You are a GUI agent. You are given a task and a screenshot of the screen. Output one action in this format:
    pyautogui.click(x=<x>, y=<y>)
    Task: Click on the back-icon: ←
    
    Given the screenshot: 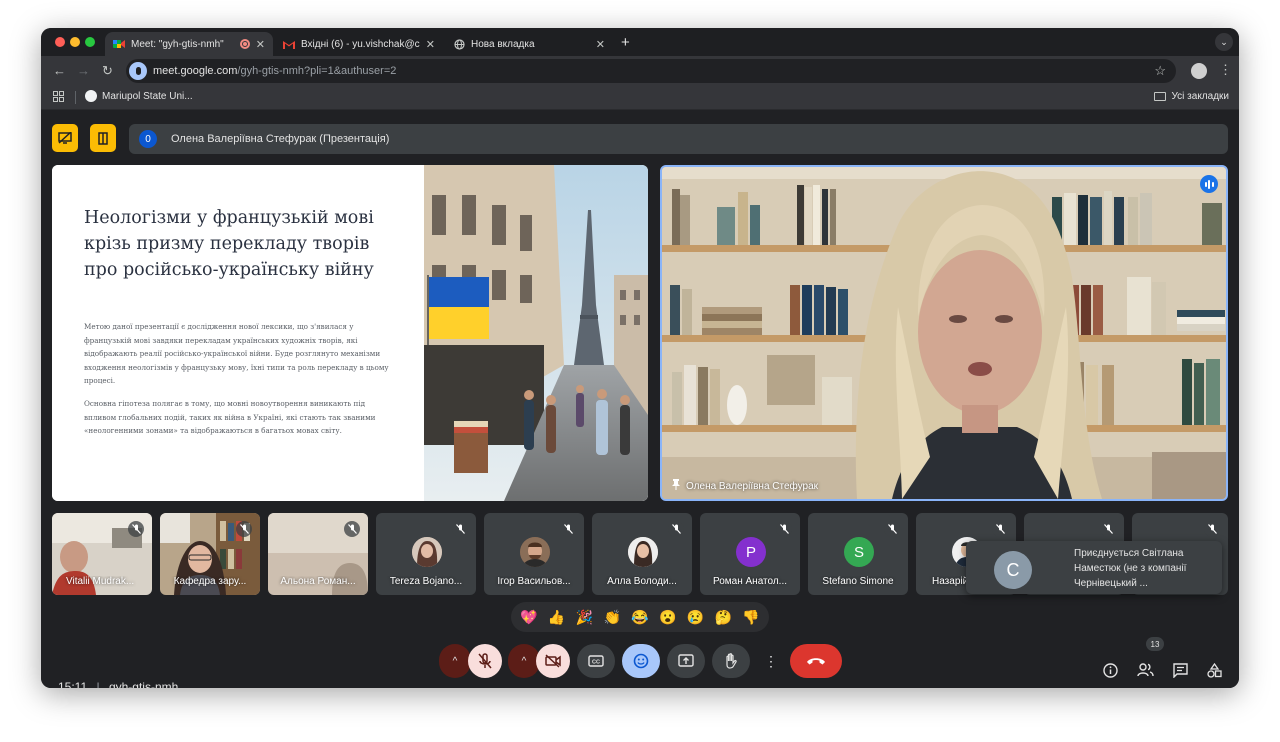 What is the action you would take?
    pyautogui.click(x=59, y=70)
    